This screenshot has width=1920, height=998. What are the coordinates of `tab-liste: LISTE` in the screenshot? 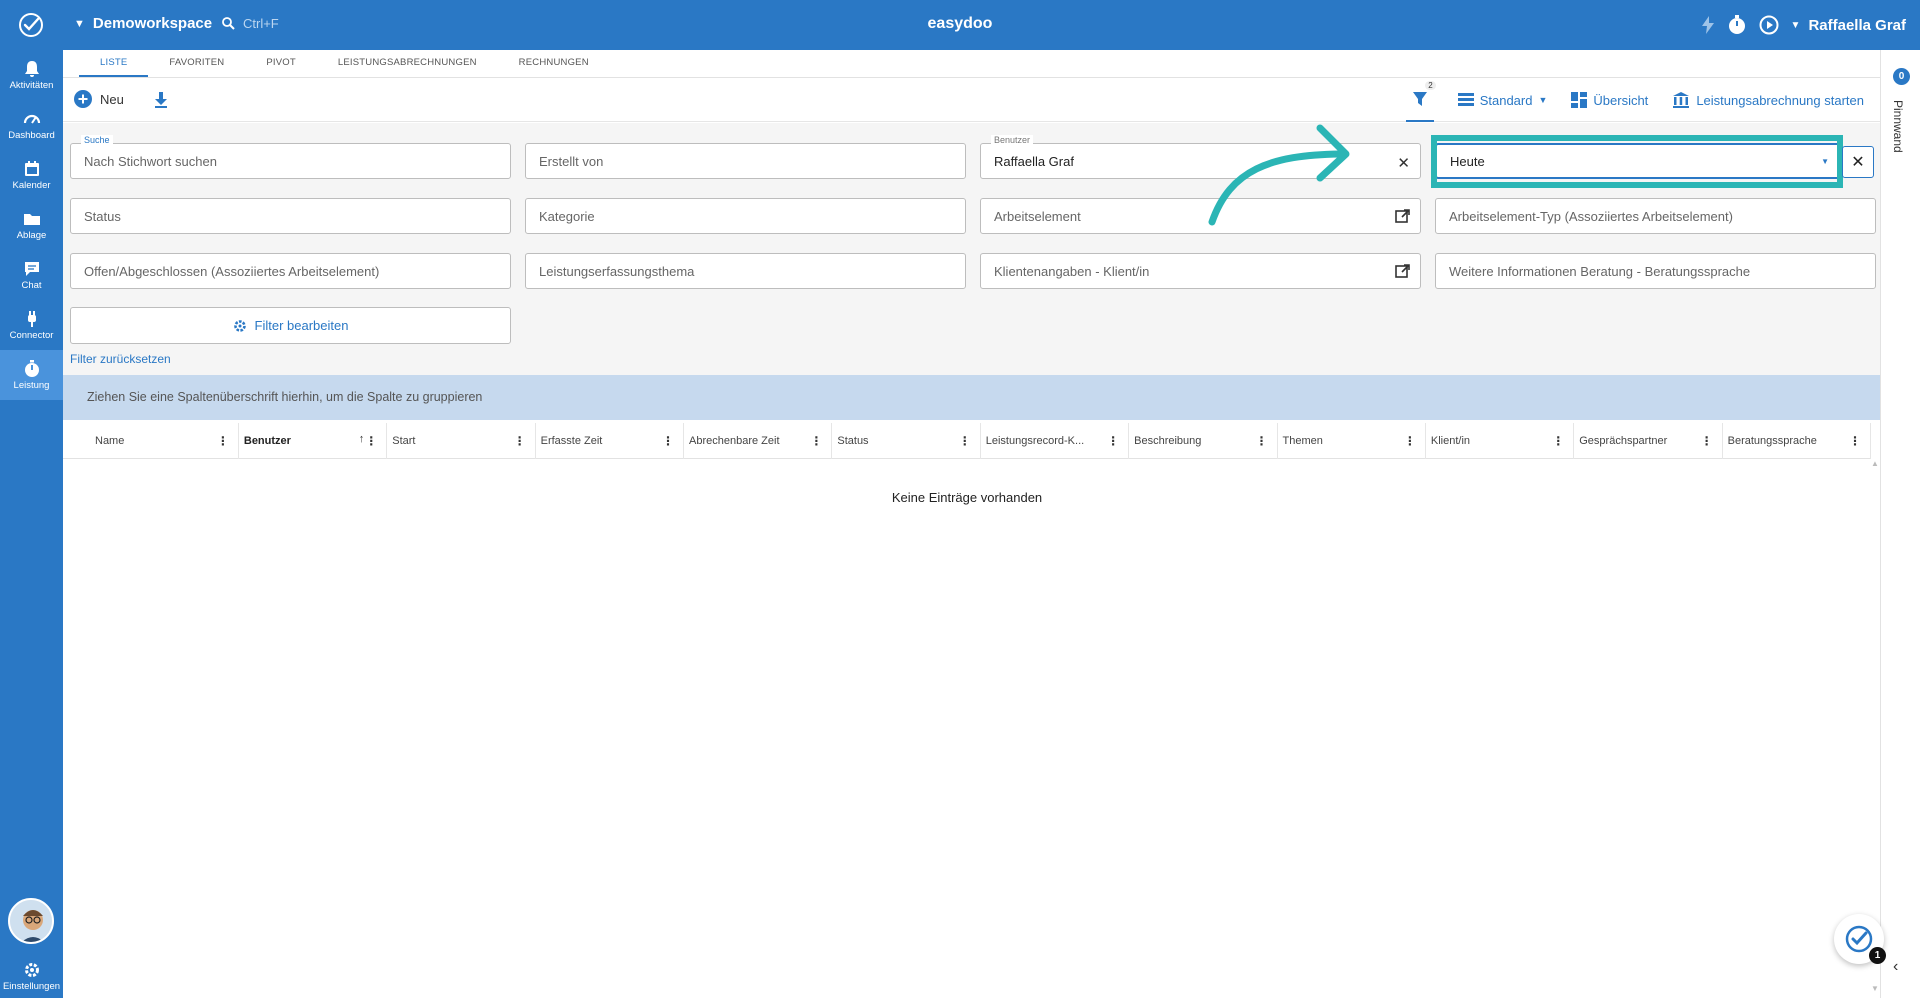 It's located at (114, 63).